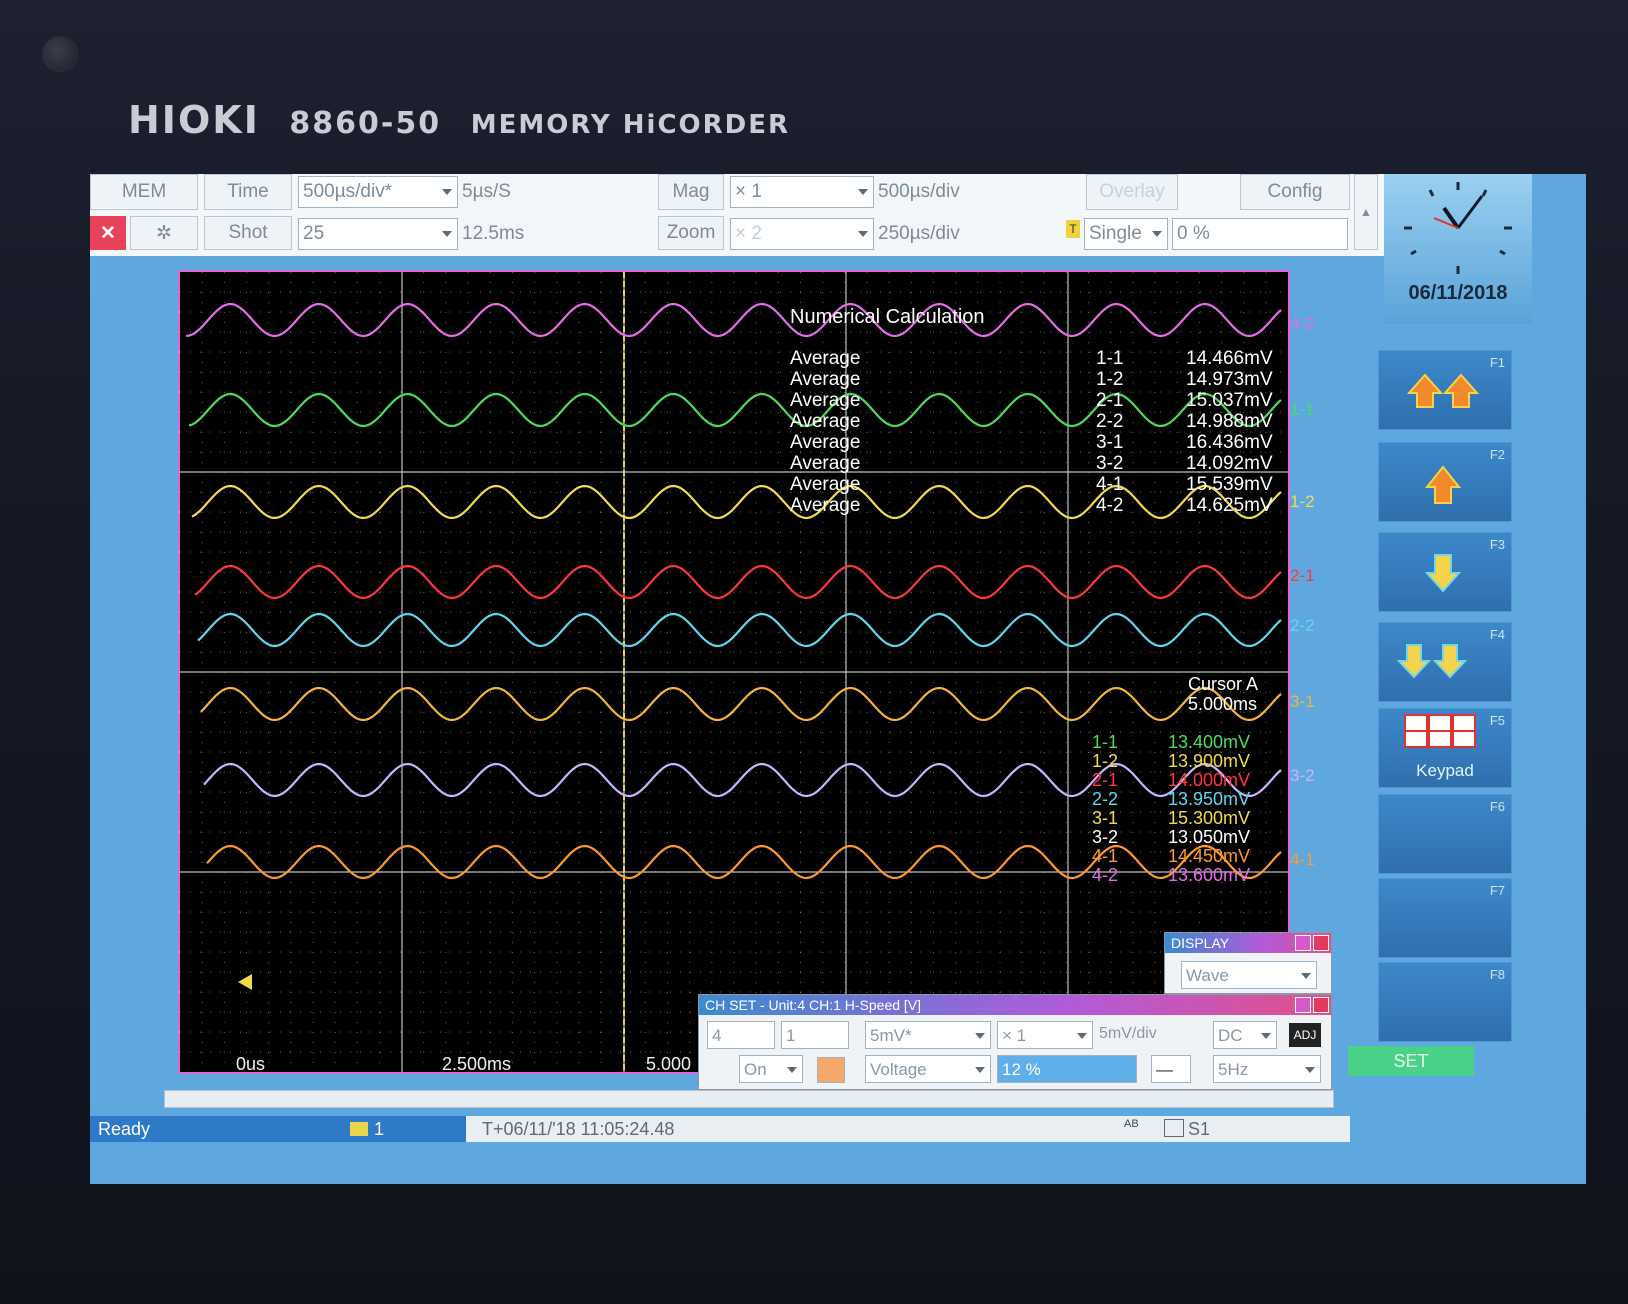 This screenshot has height=1304, width=1628. I want to click on calc-value: 15.539mV, so click(1229, 484).